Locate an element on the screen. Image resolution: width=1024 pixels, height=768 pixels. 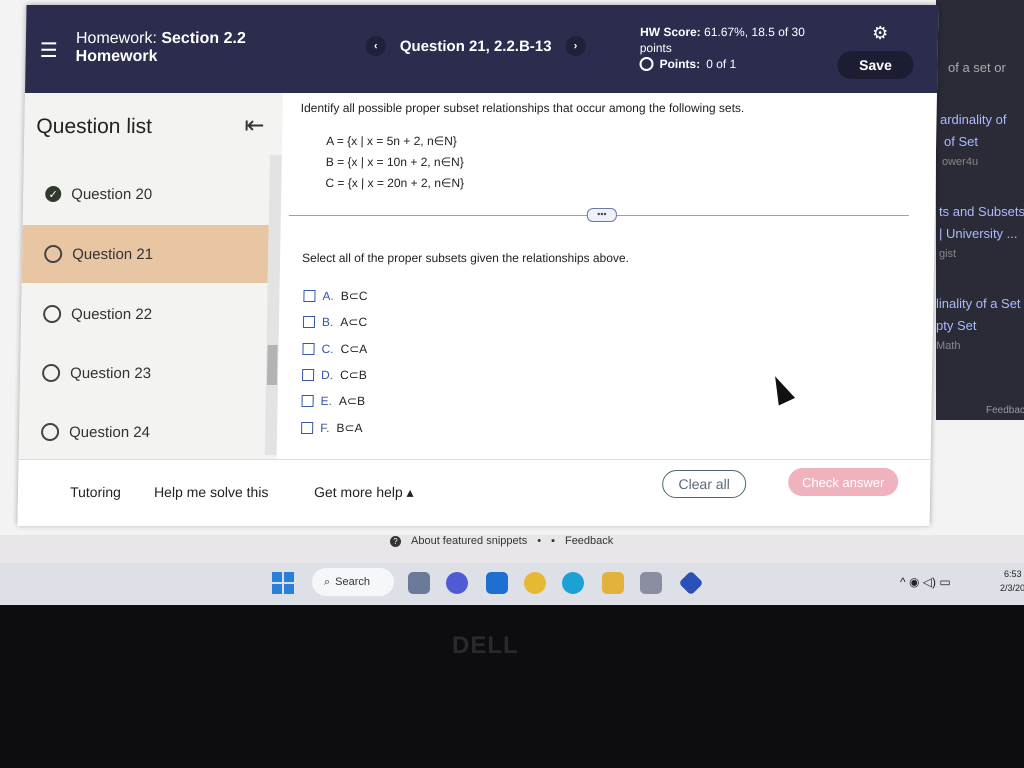
help-icon: ? is located at coordinates (395, 541).